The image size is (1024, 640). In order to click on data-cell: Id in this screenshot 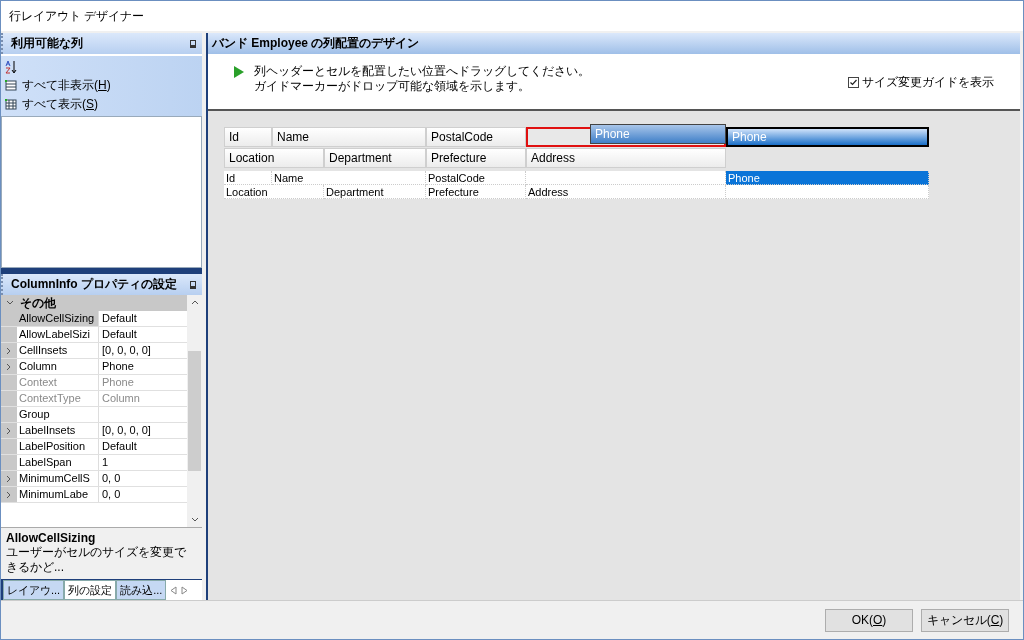, I will do `click(248, 178)`.